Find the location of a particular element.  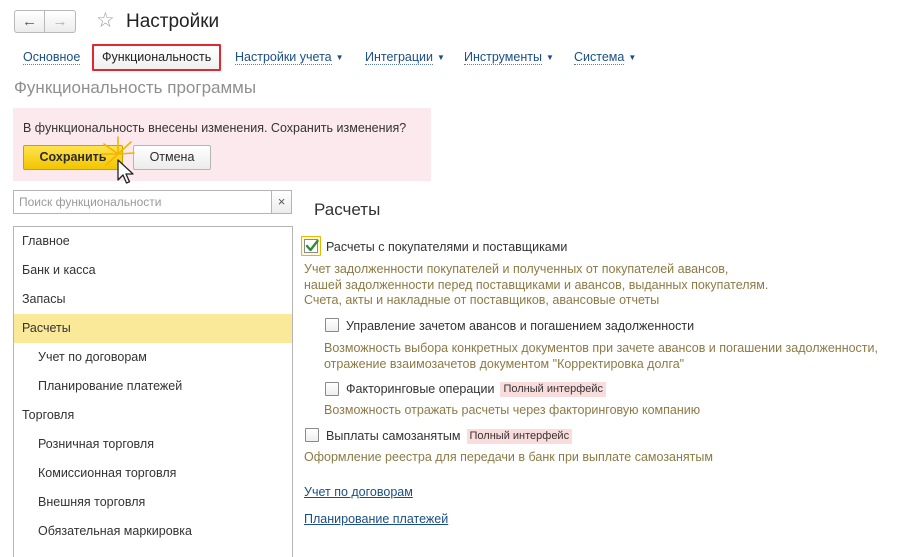

clear-search-button: × is located at coordinates (282, 202).